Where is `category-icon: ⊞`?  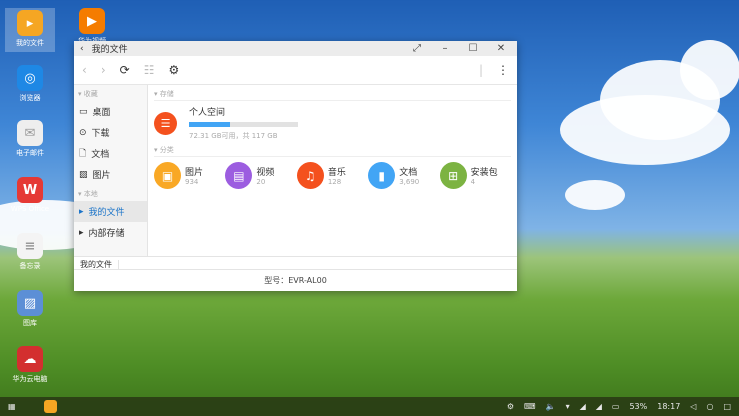 category-icon: ⊞ is located at coordinates (453, 175).